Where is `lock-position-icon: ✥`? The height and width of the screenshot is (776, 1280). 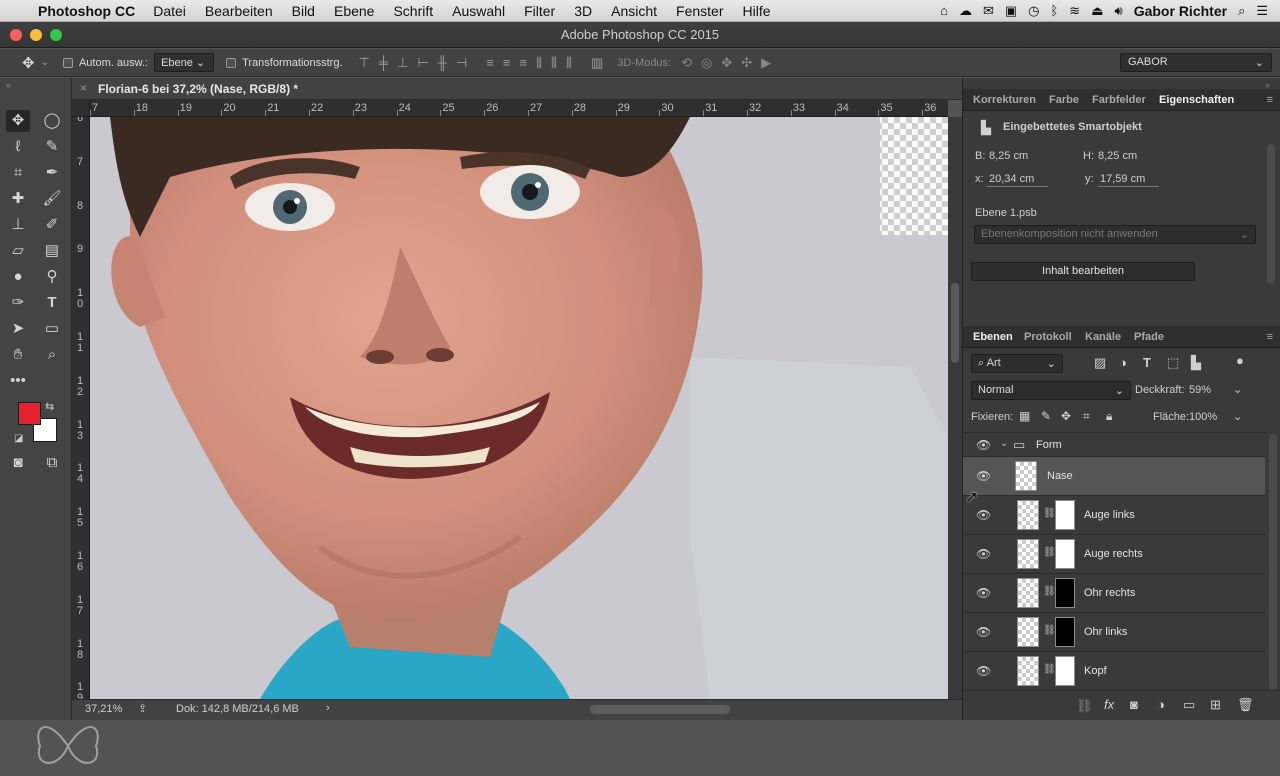 lock-position-icon: ✥ is located at coordinates (1066, 416).